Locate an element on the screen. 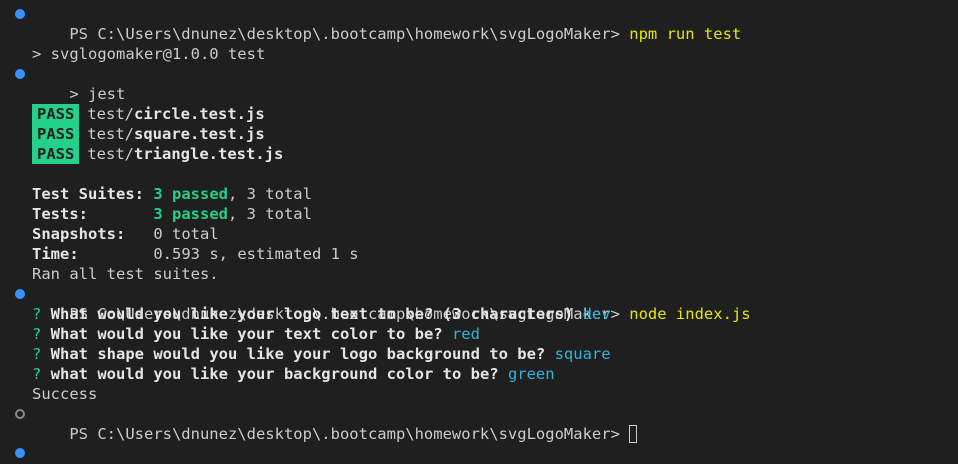 The image size is (958, 464). success-line: Success is located at coordinates (479, 394).